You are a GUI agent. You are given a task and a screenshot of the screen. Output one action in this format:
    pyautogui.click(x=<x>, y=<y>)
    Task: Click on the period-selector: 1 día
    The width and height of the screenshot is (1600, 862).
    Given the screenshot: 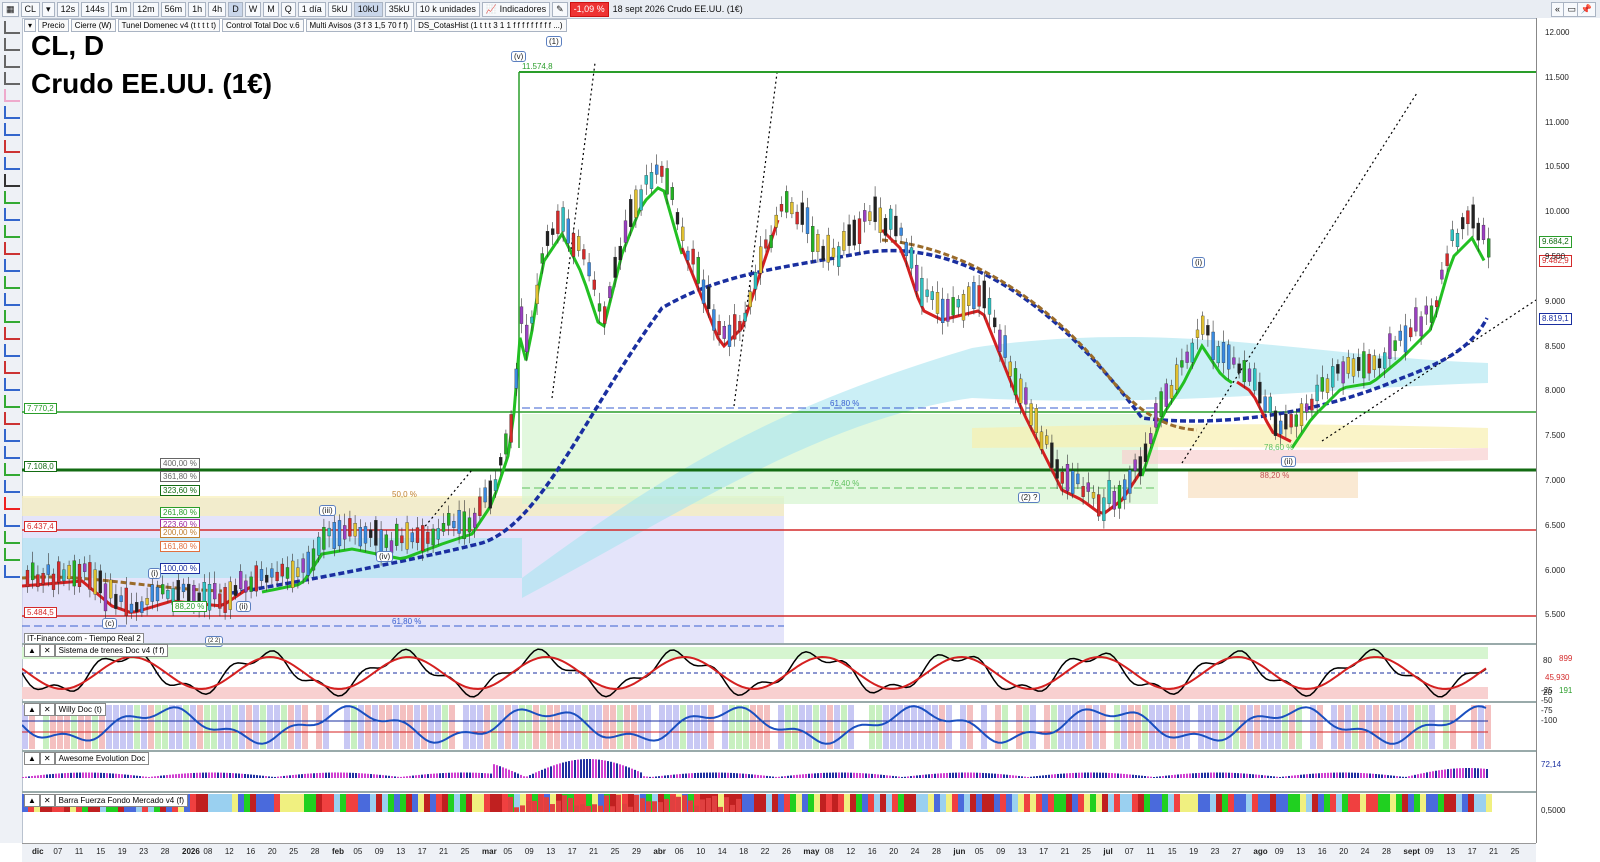 What is the action you would take?
    pyautogui.click(x=311, y=9)
    